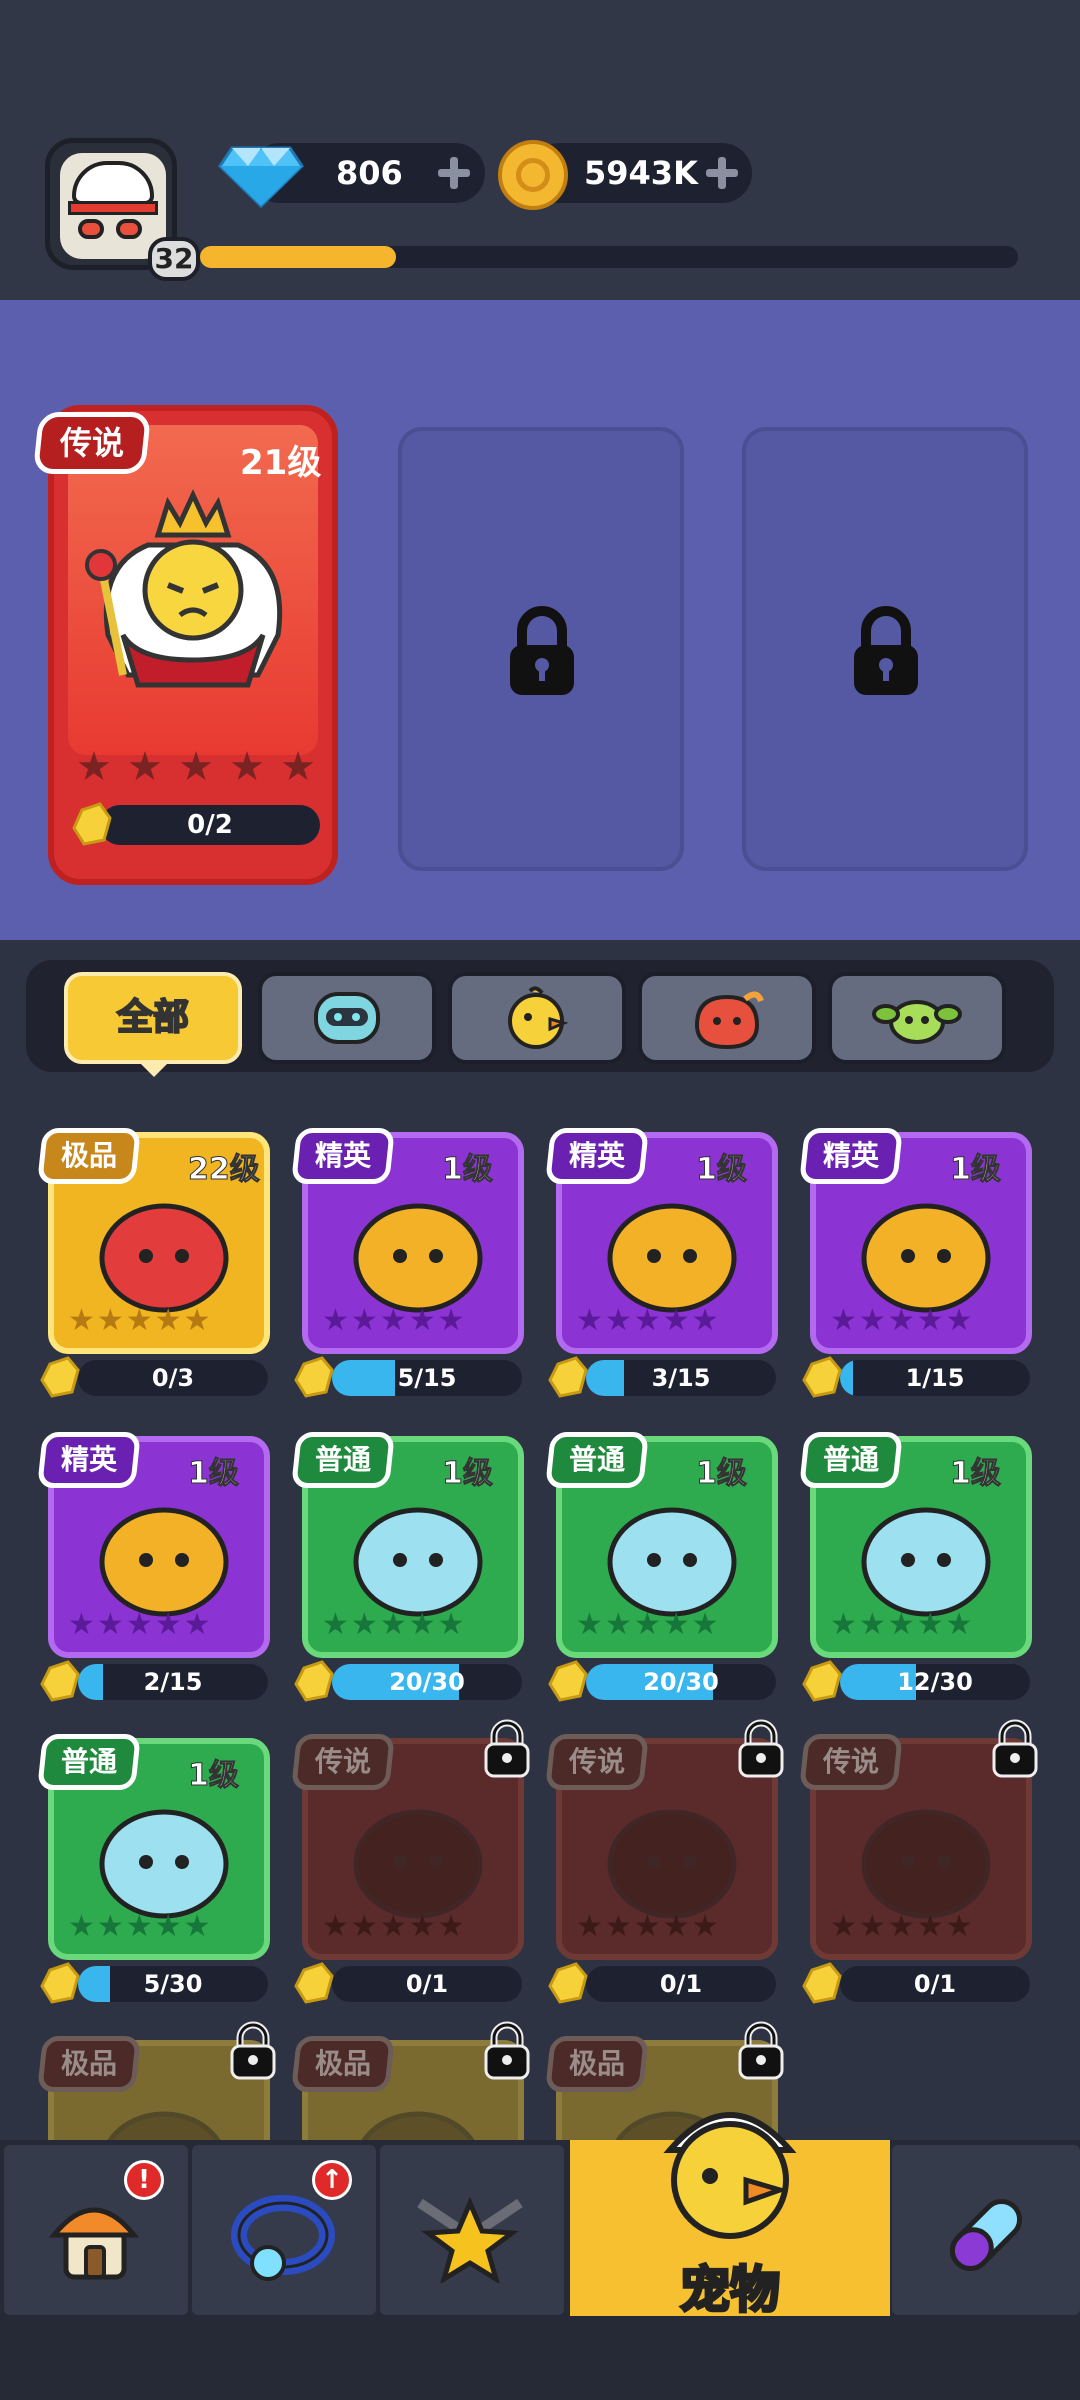 Image resolution: width=1080 pixels, height=2400 pixels. Describe the element at coordinates (472, 2230) in the screenshot. I see `nav-weapons` at that location.